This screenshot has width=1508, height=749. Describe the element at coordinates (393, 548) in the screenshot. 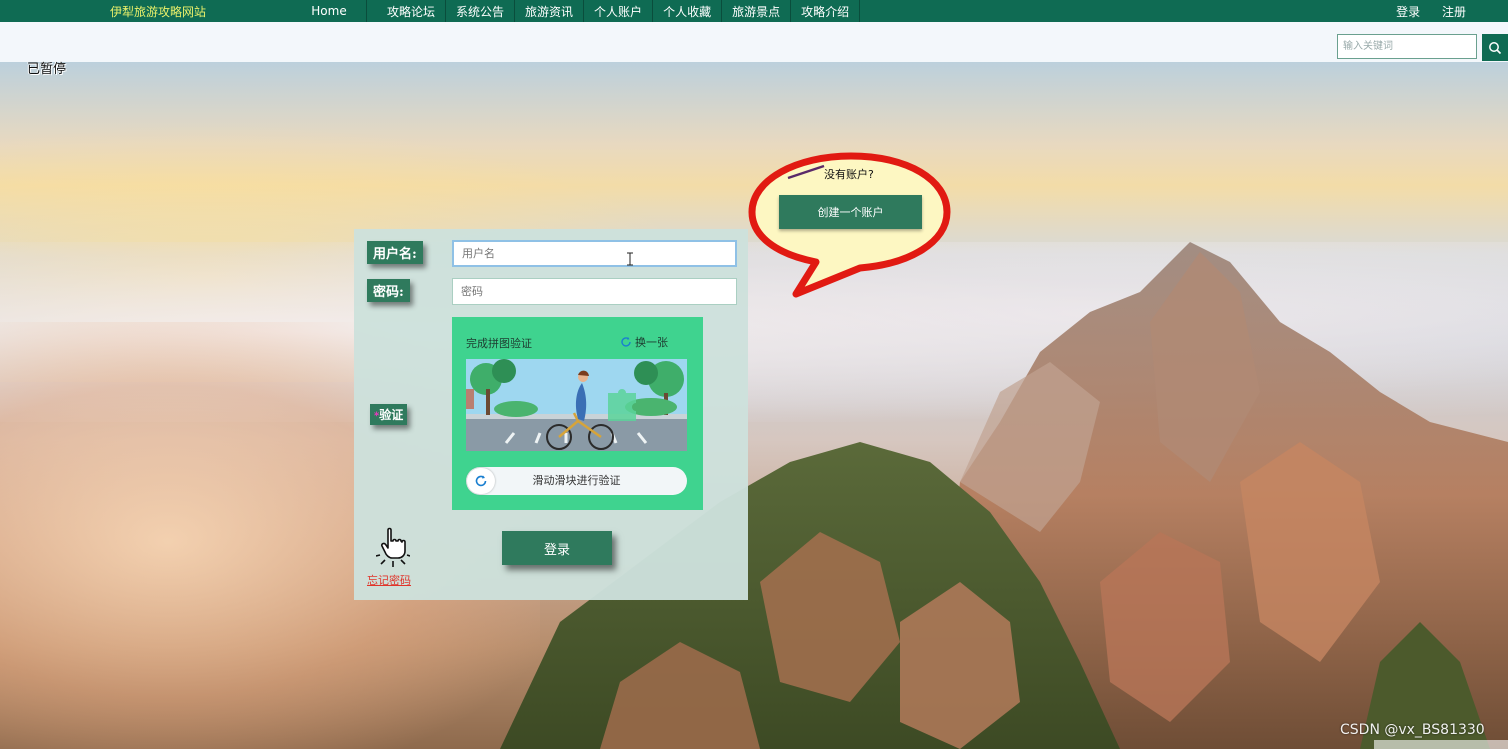

I see `pointing-hand-icon` at that location.